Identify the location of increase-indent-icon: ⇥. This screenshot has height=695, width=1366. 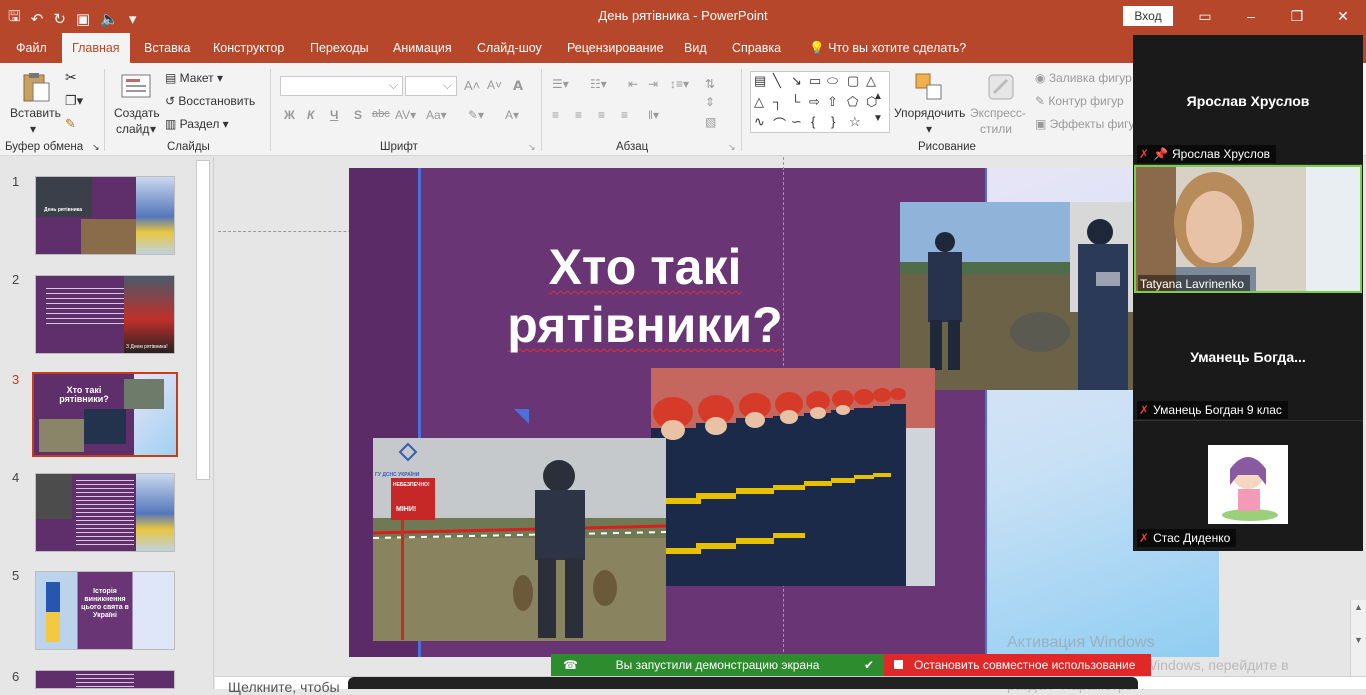
(653, 84).